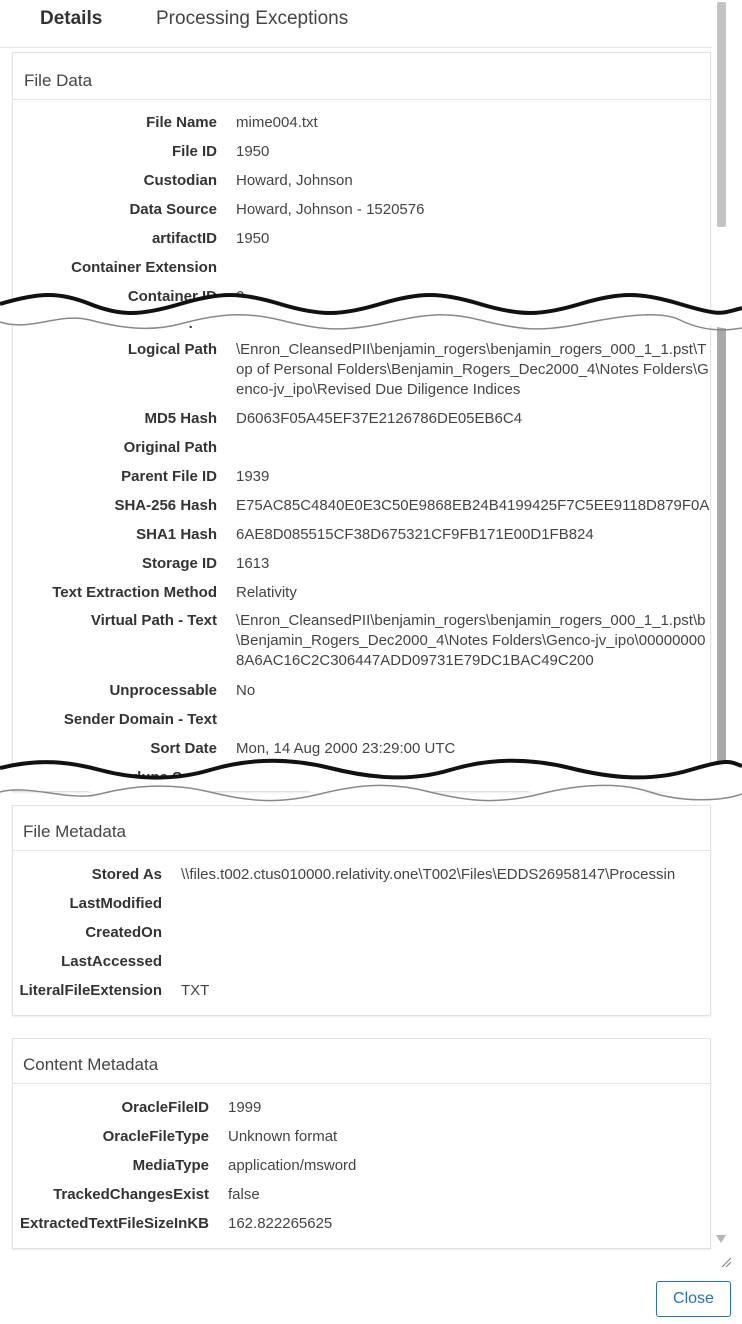 The width and height of the screenshot is (742, 1324). Describe the element at coordinates (721, 550) in the screenshot. I see `scrollbar-thumb-lower` at that location.